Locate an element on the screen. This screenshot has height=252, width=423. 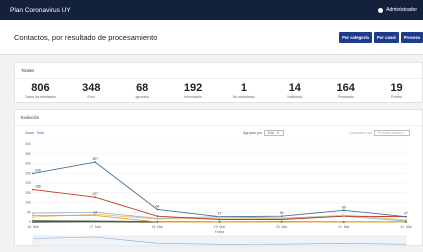
total-test: 19Prueba is located at coordinates (396, 90).